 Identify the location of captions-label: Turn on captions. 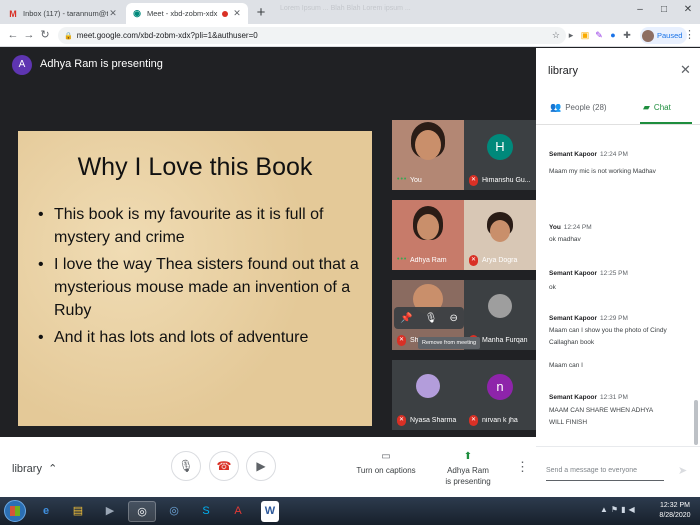
(386, 470).